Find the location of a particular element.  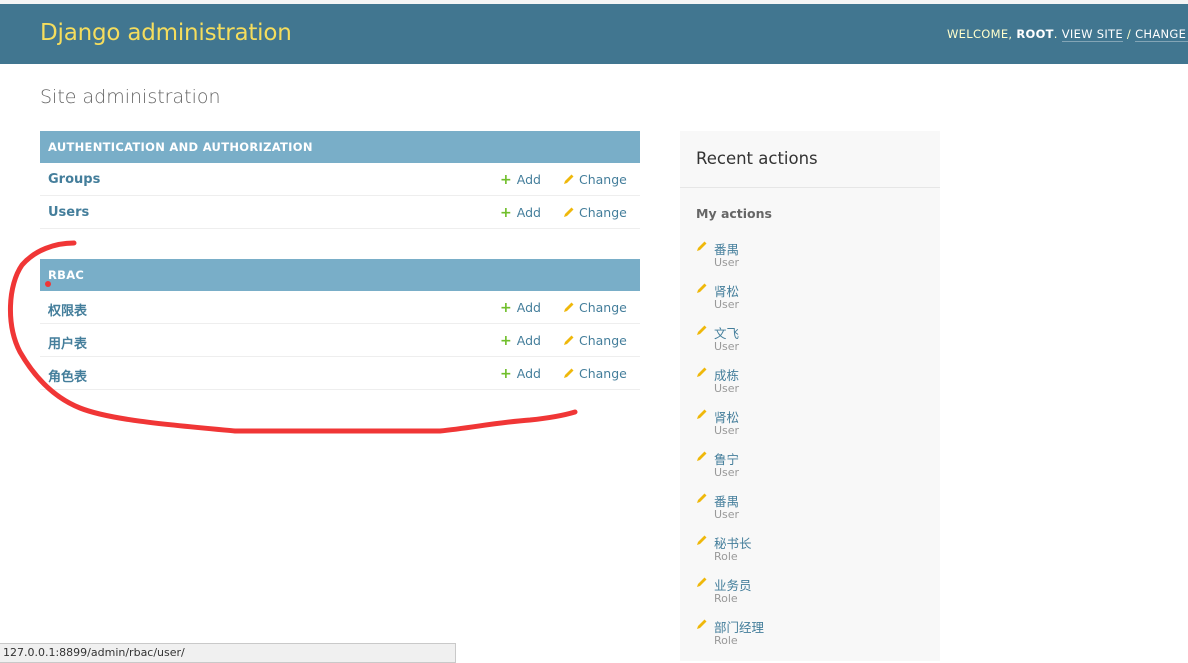

table-row: 用户表 + Add Change is located at coordinates (340, 340).